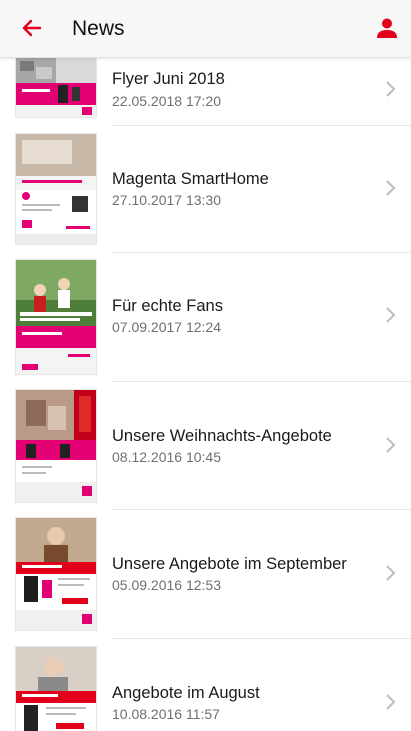 The height and width of the screenshot is (731, 411). Describe the element at coordinates (186, 693) in the screenshot. I see `news-title: Angebote im August` at that location.